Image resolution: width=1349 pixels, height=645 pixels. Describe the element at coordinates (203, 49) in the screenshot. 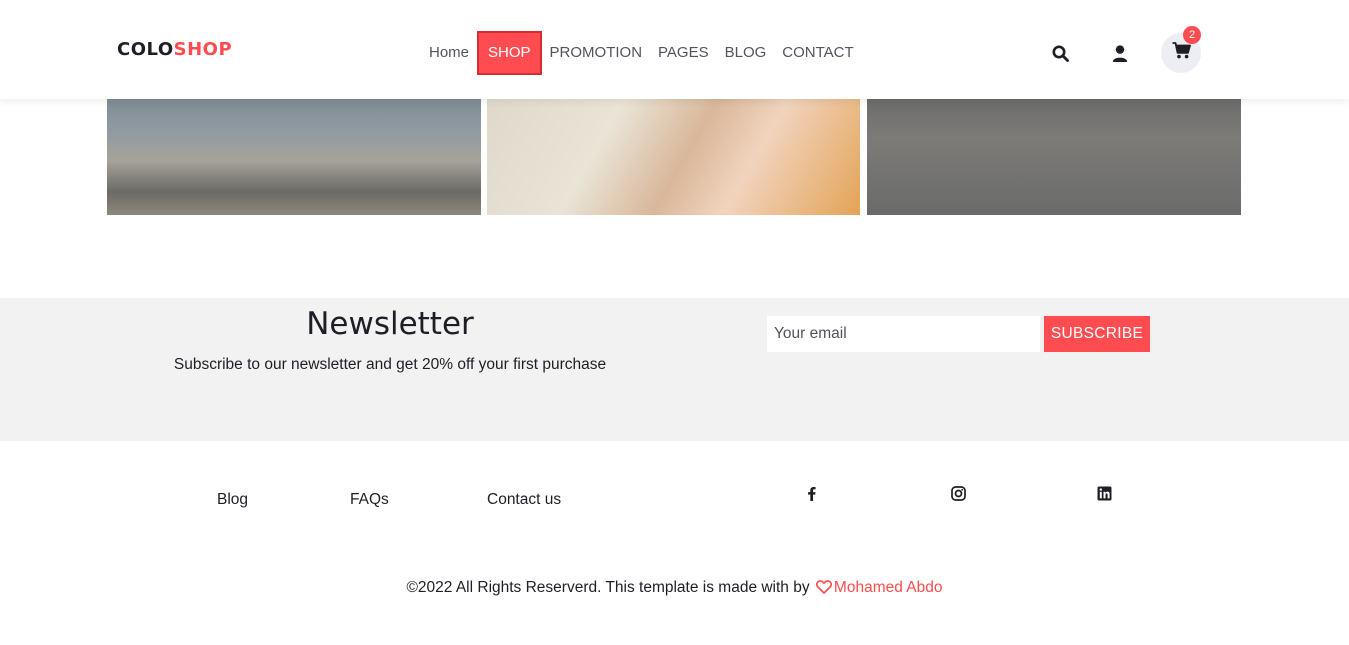

I see `logo-part-shop: SHOP` at that location.